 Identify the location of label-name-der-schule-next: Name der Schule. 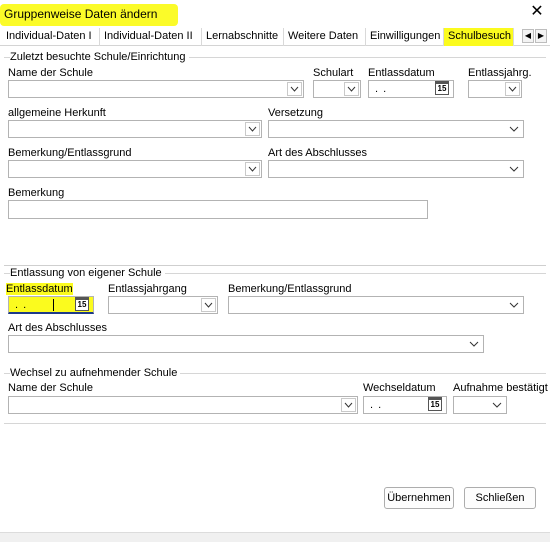
(50, 388).